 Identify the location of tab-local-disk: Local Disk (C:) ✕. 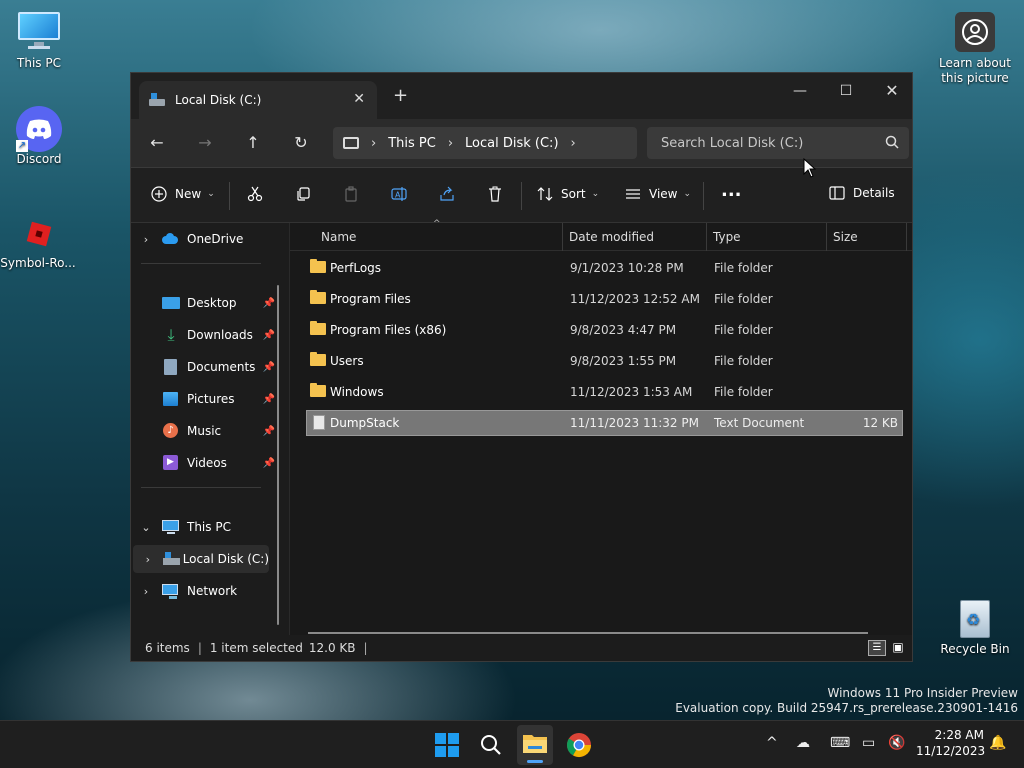
(258, 100).